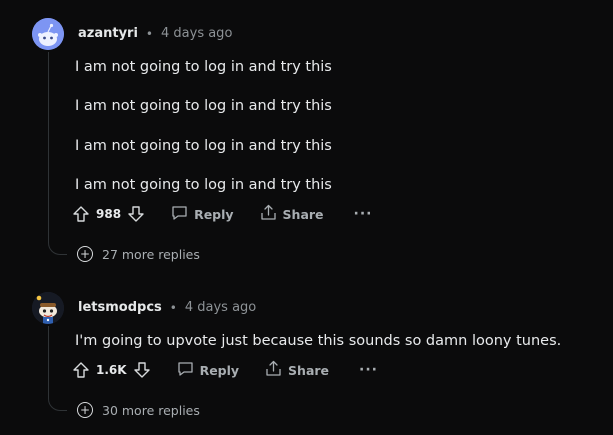  What do you see at coordinates (167, 307) in the screenshot?
I see `comment-meta: letsmodpcs • 4 days ago` at bounding box center [167, 307].